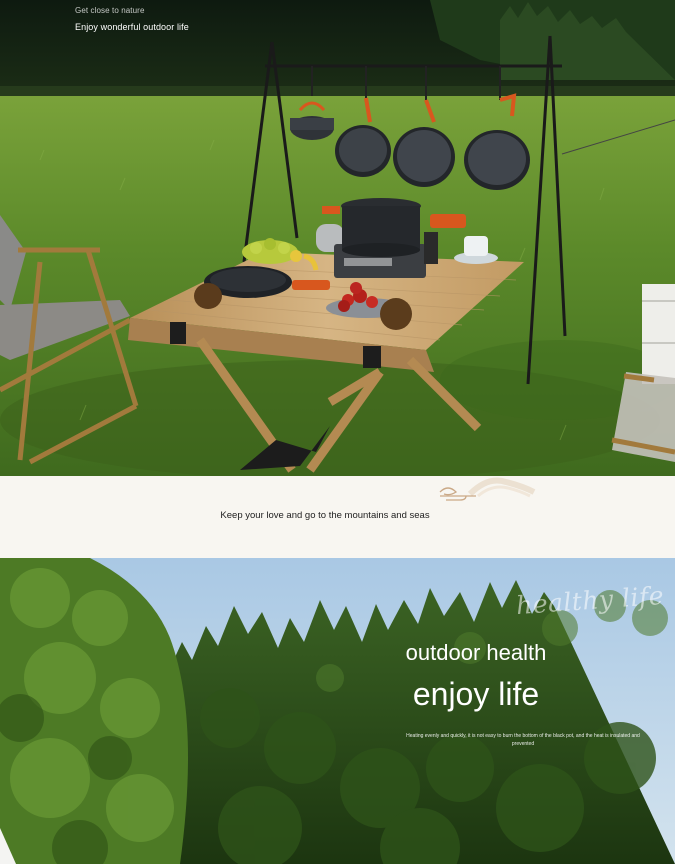 This screenshot has height=864, width=675. Describe the element at coordinates (110, 10) in the screenshot. I see `hero-subtitle: Get close to nature` at that location.